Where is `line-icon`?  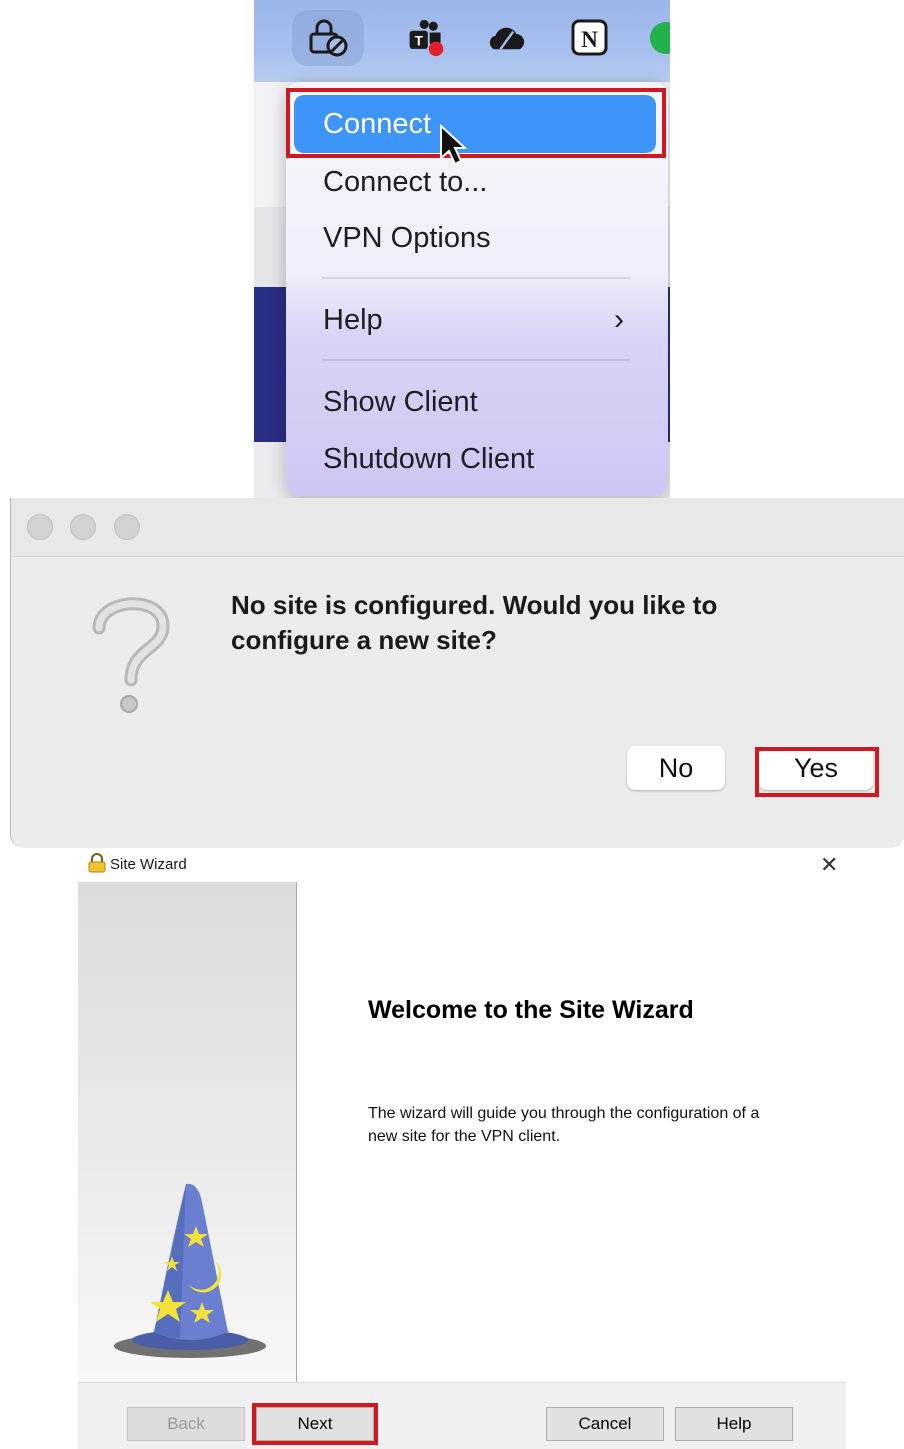
line-icon is located at coordinates (658, 38).